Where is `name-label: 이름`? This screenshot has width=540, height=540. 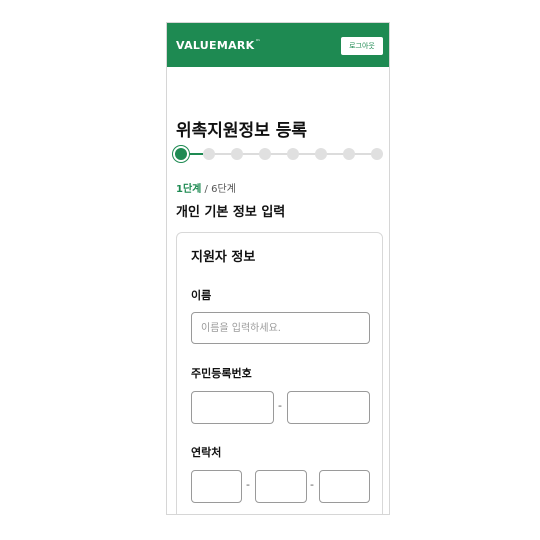
name-label: 이름 is located at coordinates (201, 295).